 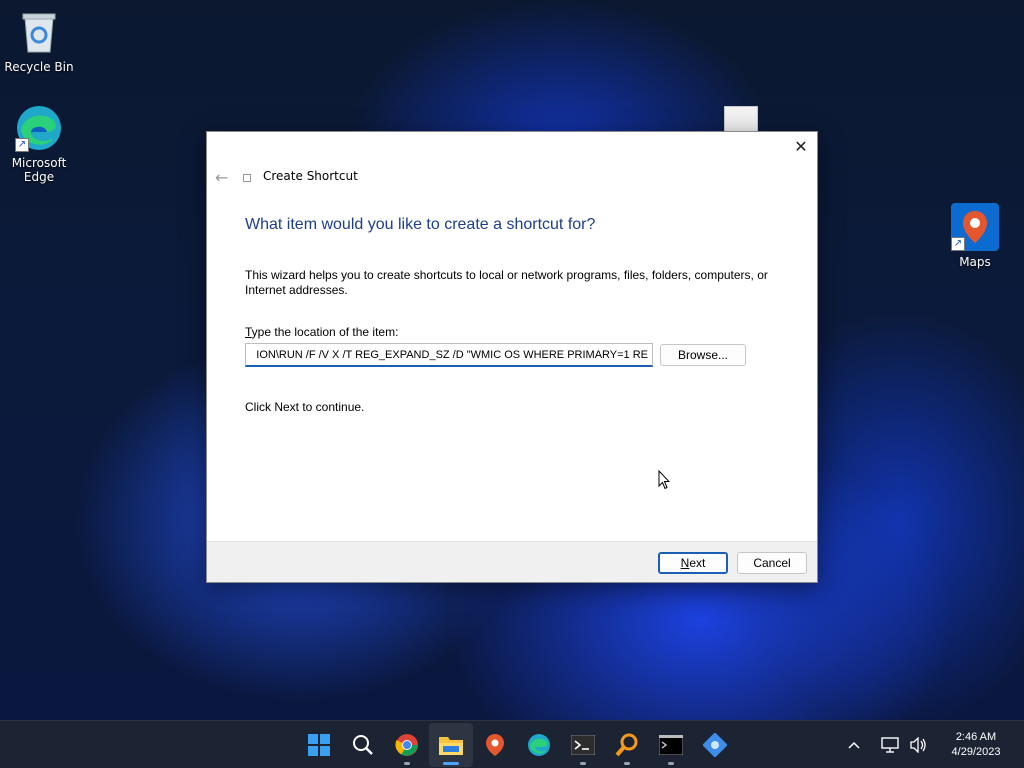 What do you see at coordinates (495, 745) in the screenshot?
I see `maps-icon` at bounding box center [495, 745].